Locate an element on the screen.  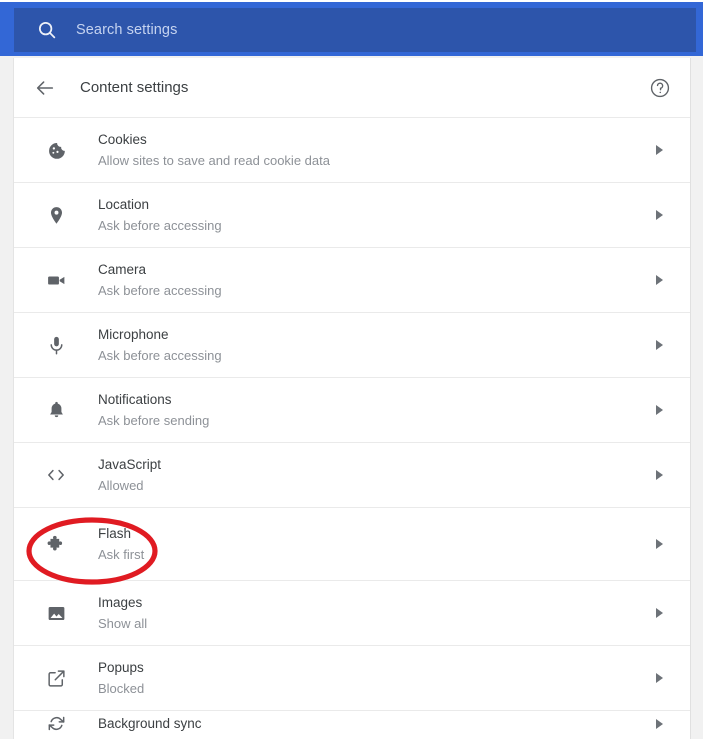
search-input: Search settings is located at coordinates (355, 30).